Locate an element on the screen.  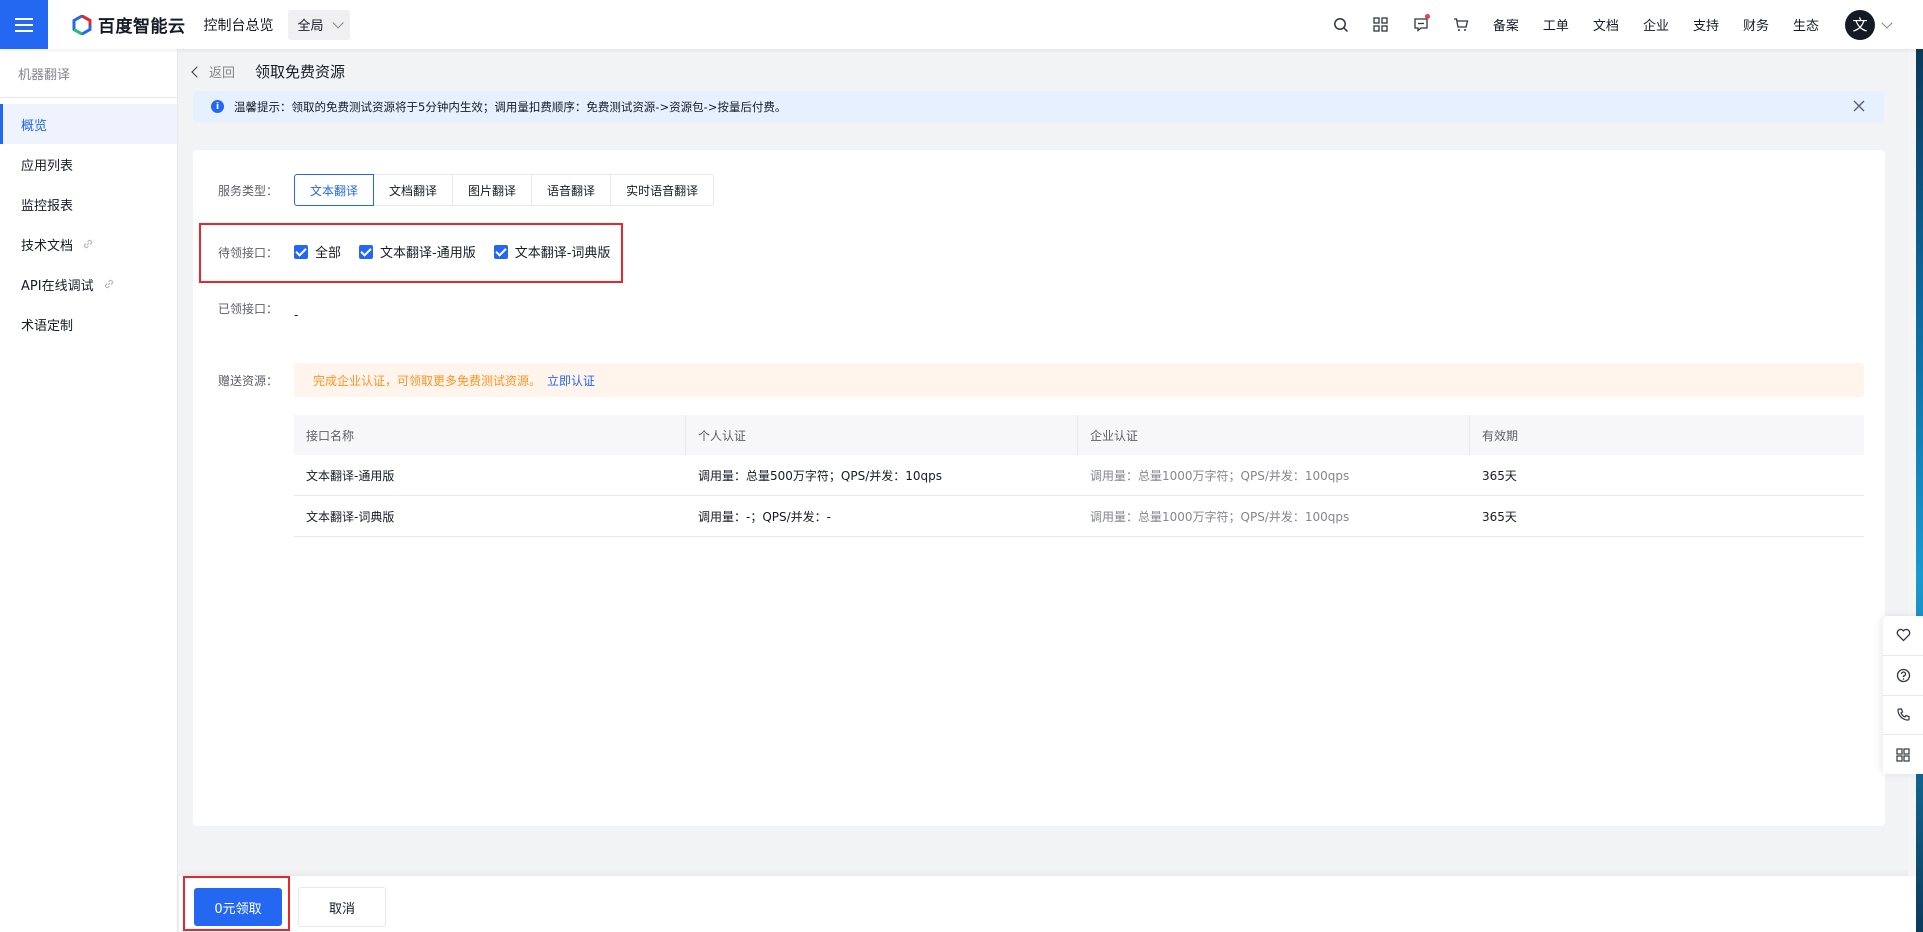
heart-icon is located at coordinates (1903, 635).